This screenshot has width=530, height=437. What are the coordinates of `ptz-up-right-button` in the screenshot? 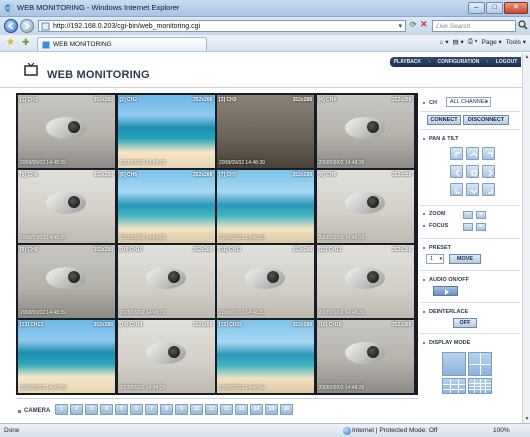 It's located at (488, 153).